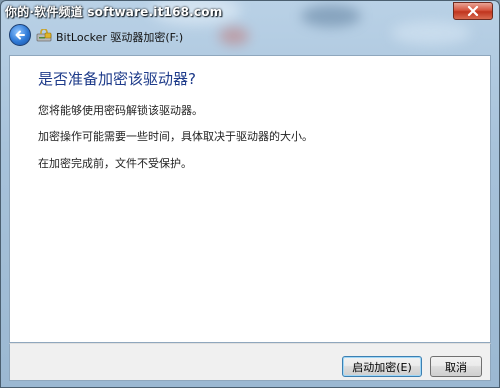  What do you see at coordinates (250, 362) in the screenshot?
I see `button-bar: 启动加密(E) 取消` at bounding box center [250, 362].